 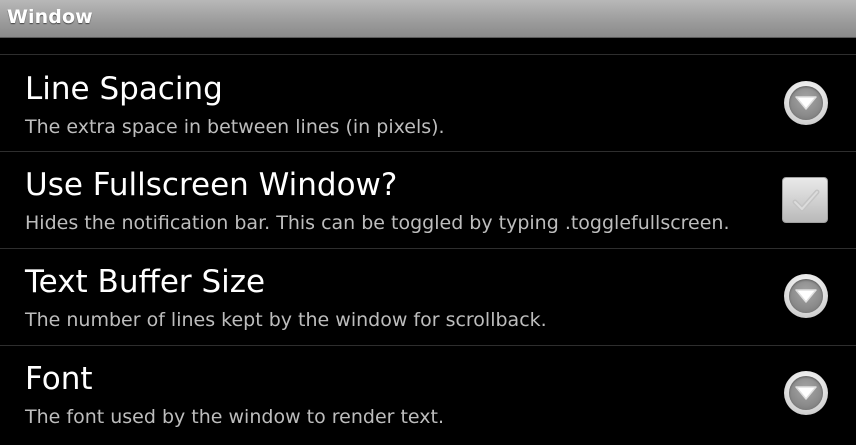 I want to click on section-header-title: Window, so click(x=50, y=17).